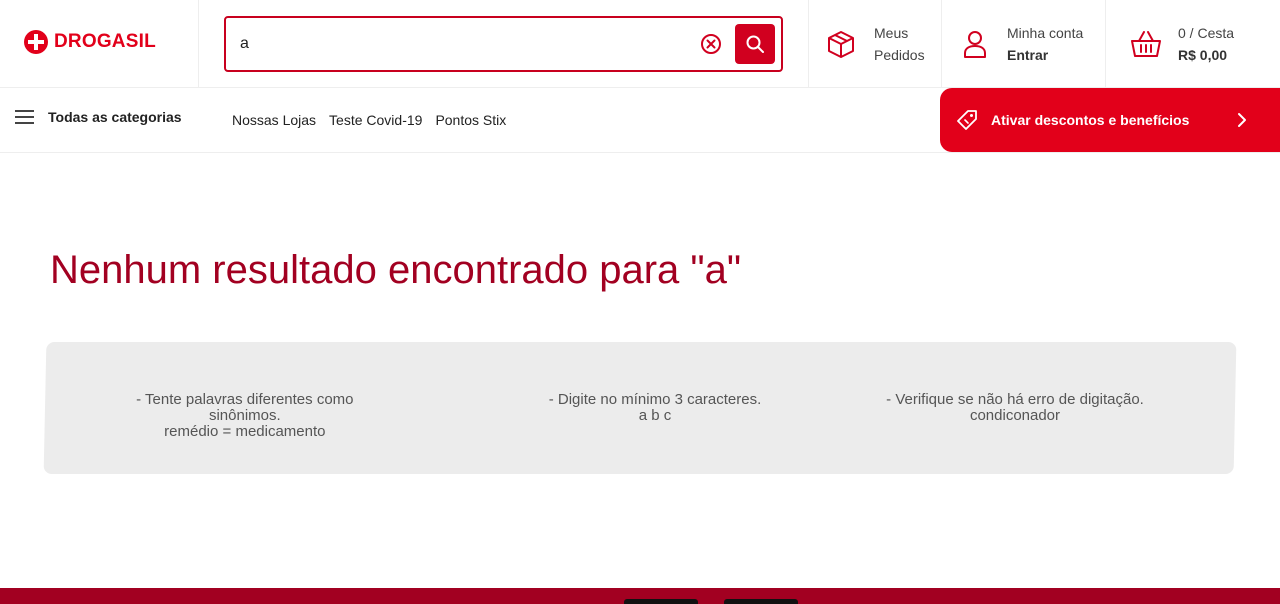 This screenshot has width=1280, height=604. What do you see at coordinates (899, 55) in the screenshot?
I see `orders-line2: Pedidos` at bounding box center [899, 55].